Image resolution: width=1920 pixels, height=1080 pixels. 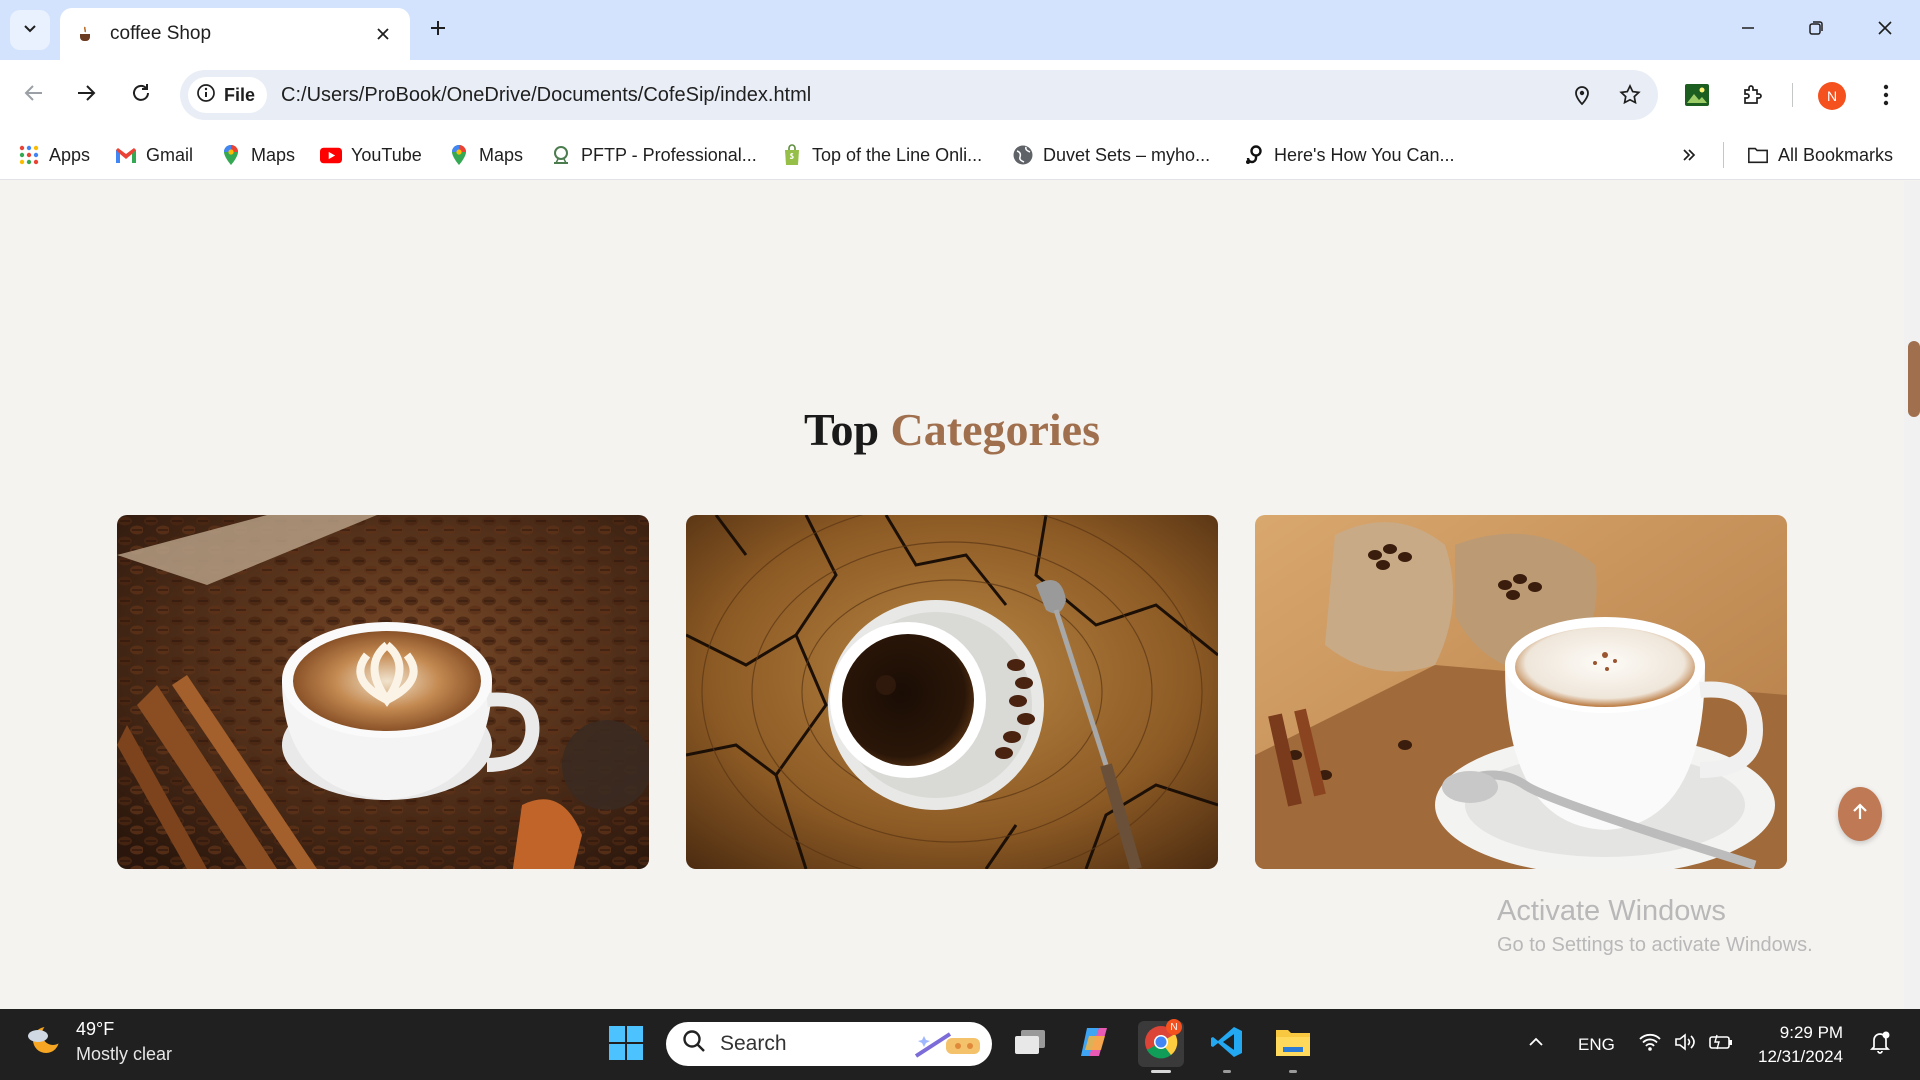 I want to click on forward-button, so click(x=86, y=95).